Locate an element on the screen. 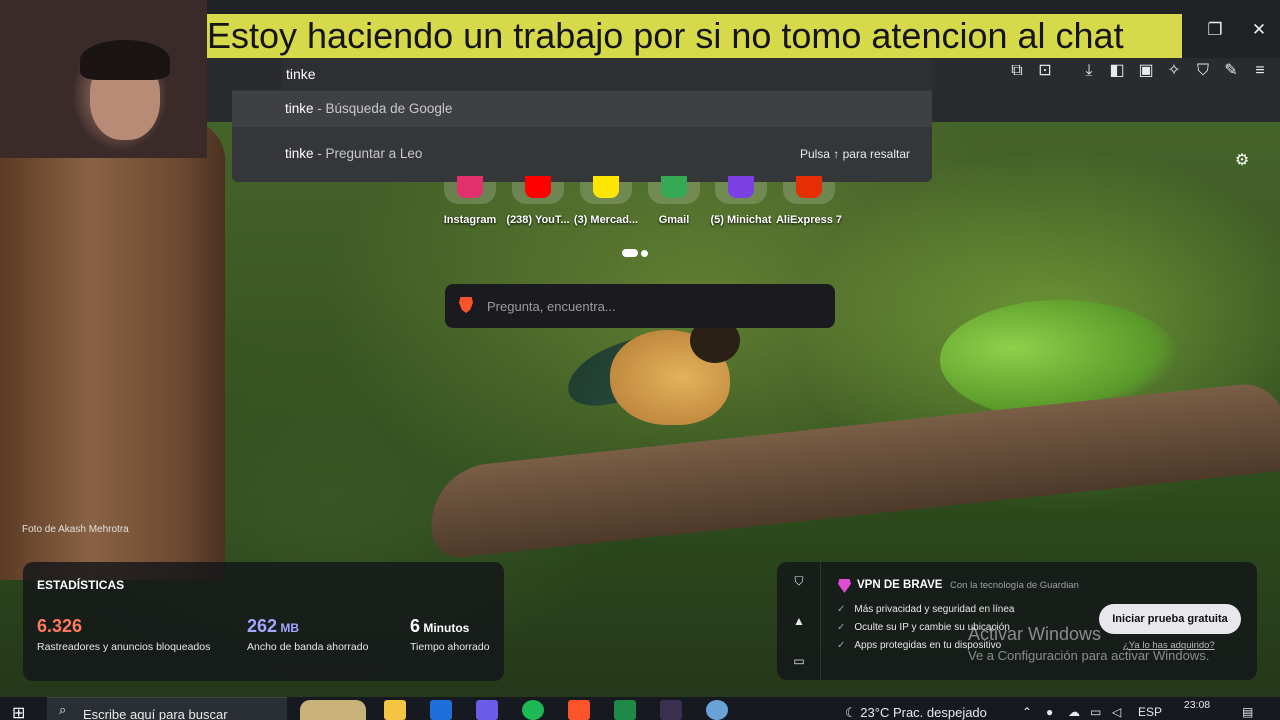 The width and height of the screenshot is (1280, 720). stat-time: 6 Minutos Tiempo ahorrado is located at coordinates (450, 634).